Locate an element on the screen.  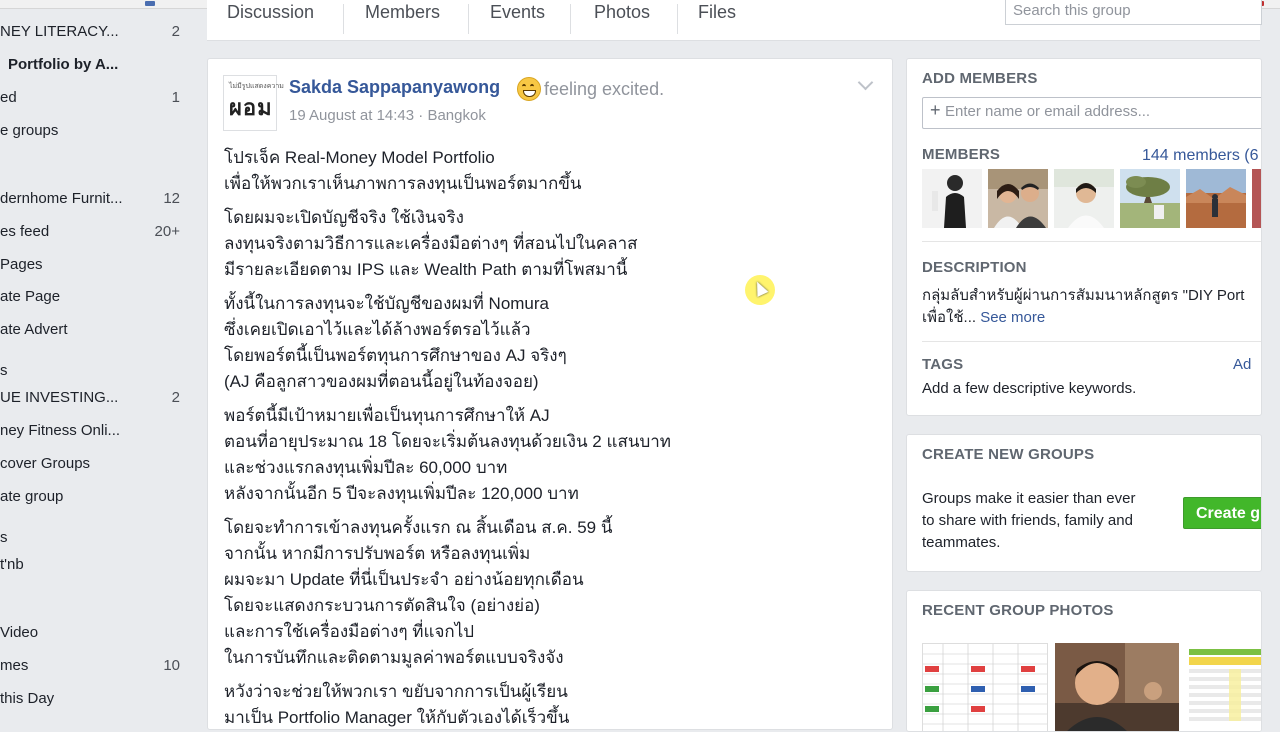
sidebar-item-label: t'nb is located at coordinates (12, 564).